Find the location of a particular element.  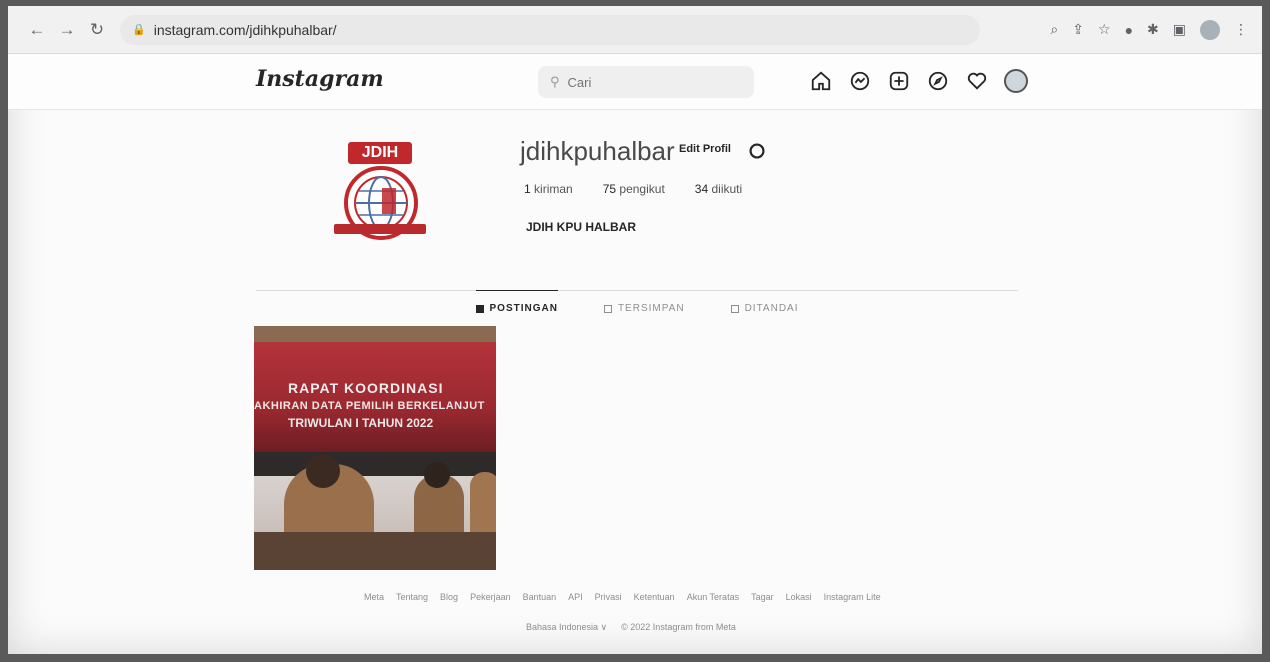

footer-link: Lokasi is located at coordinates (799, 597).